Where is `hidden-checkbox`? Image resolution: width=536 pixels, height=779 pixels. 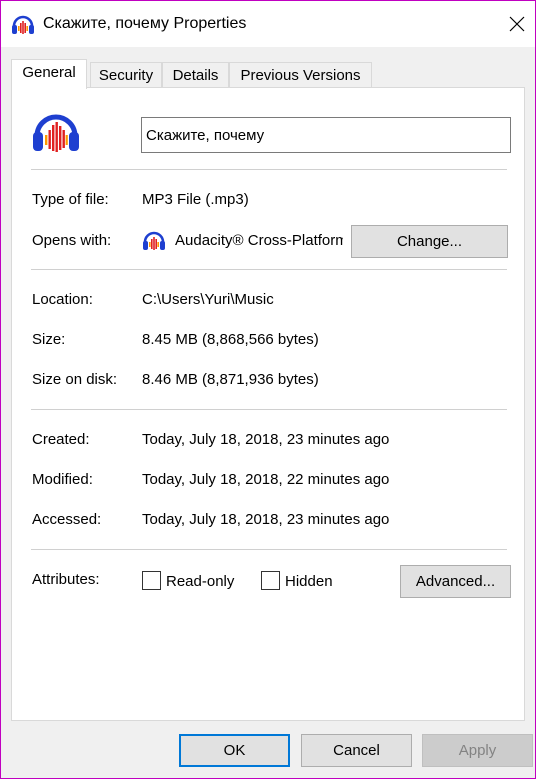 hidden-checkbox is located at coordinates (270, 580).